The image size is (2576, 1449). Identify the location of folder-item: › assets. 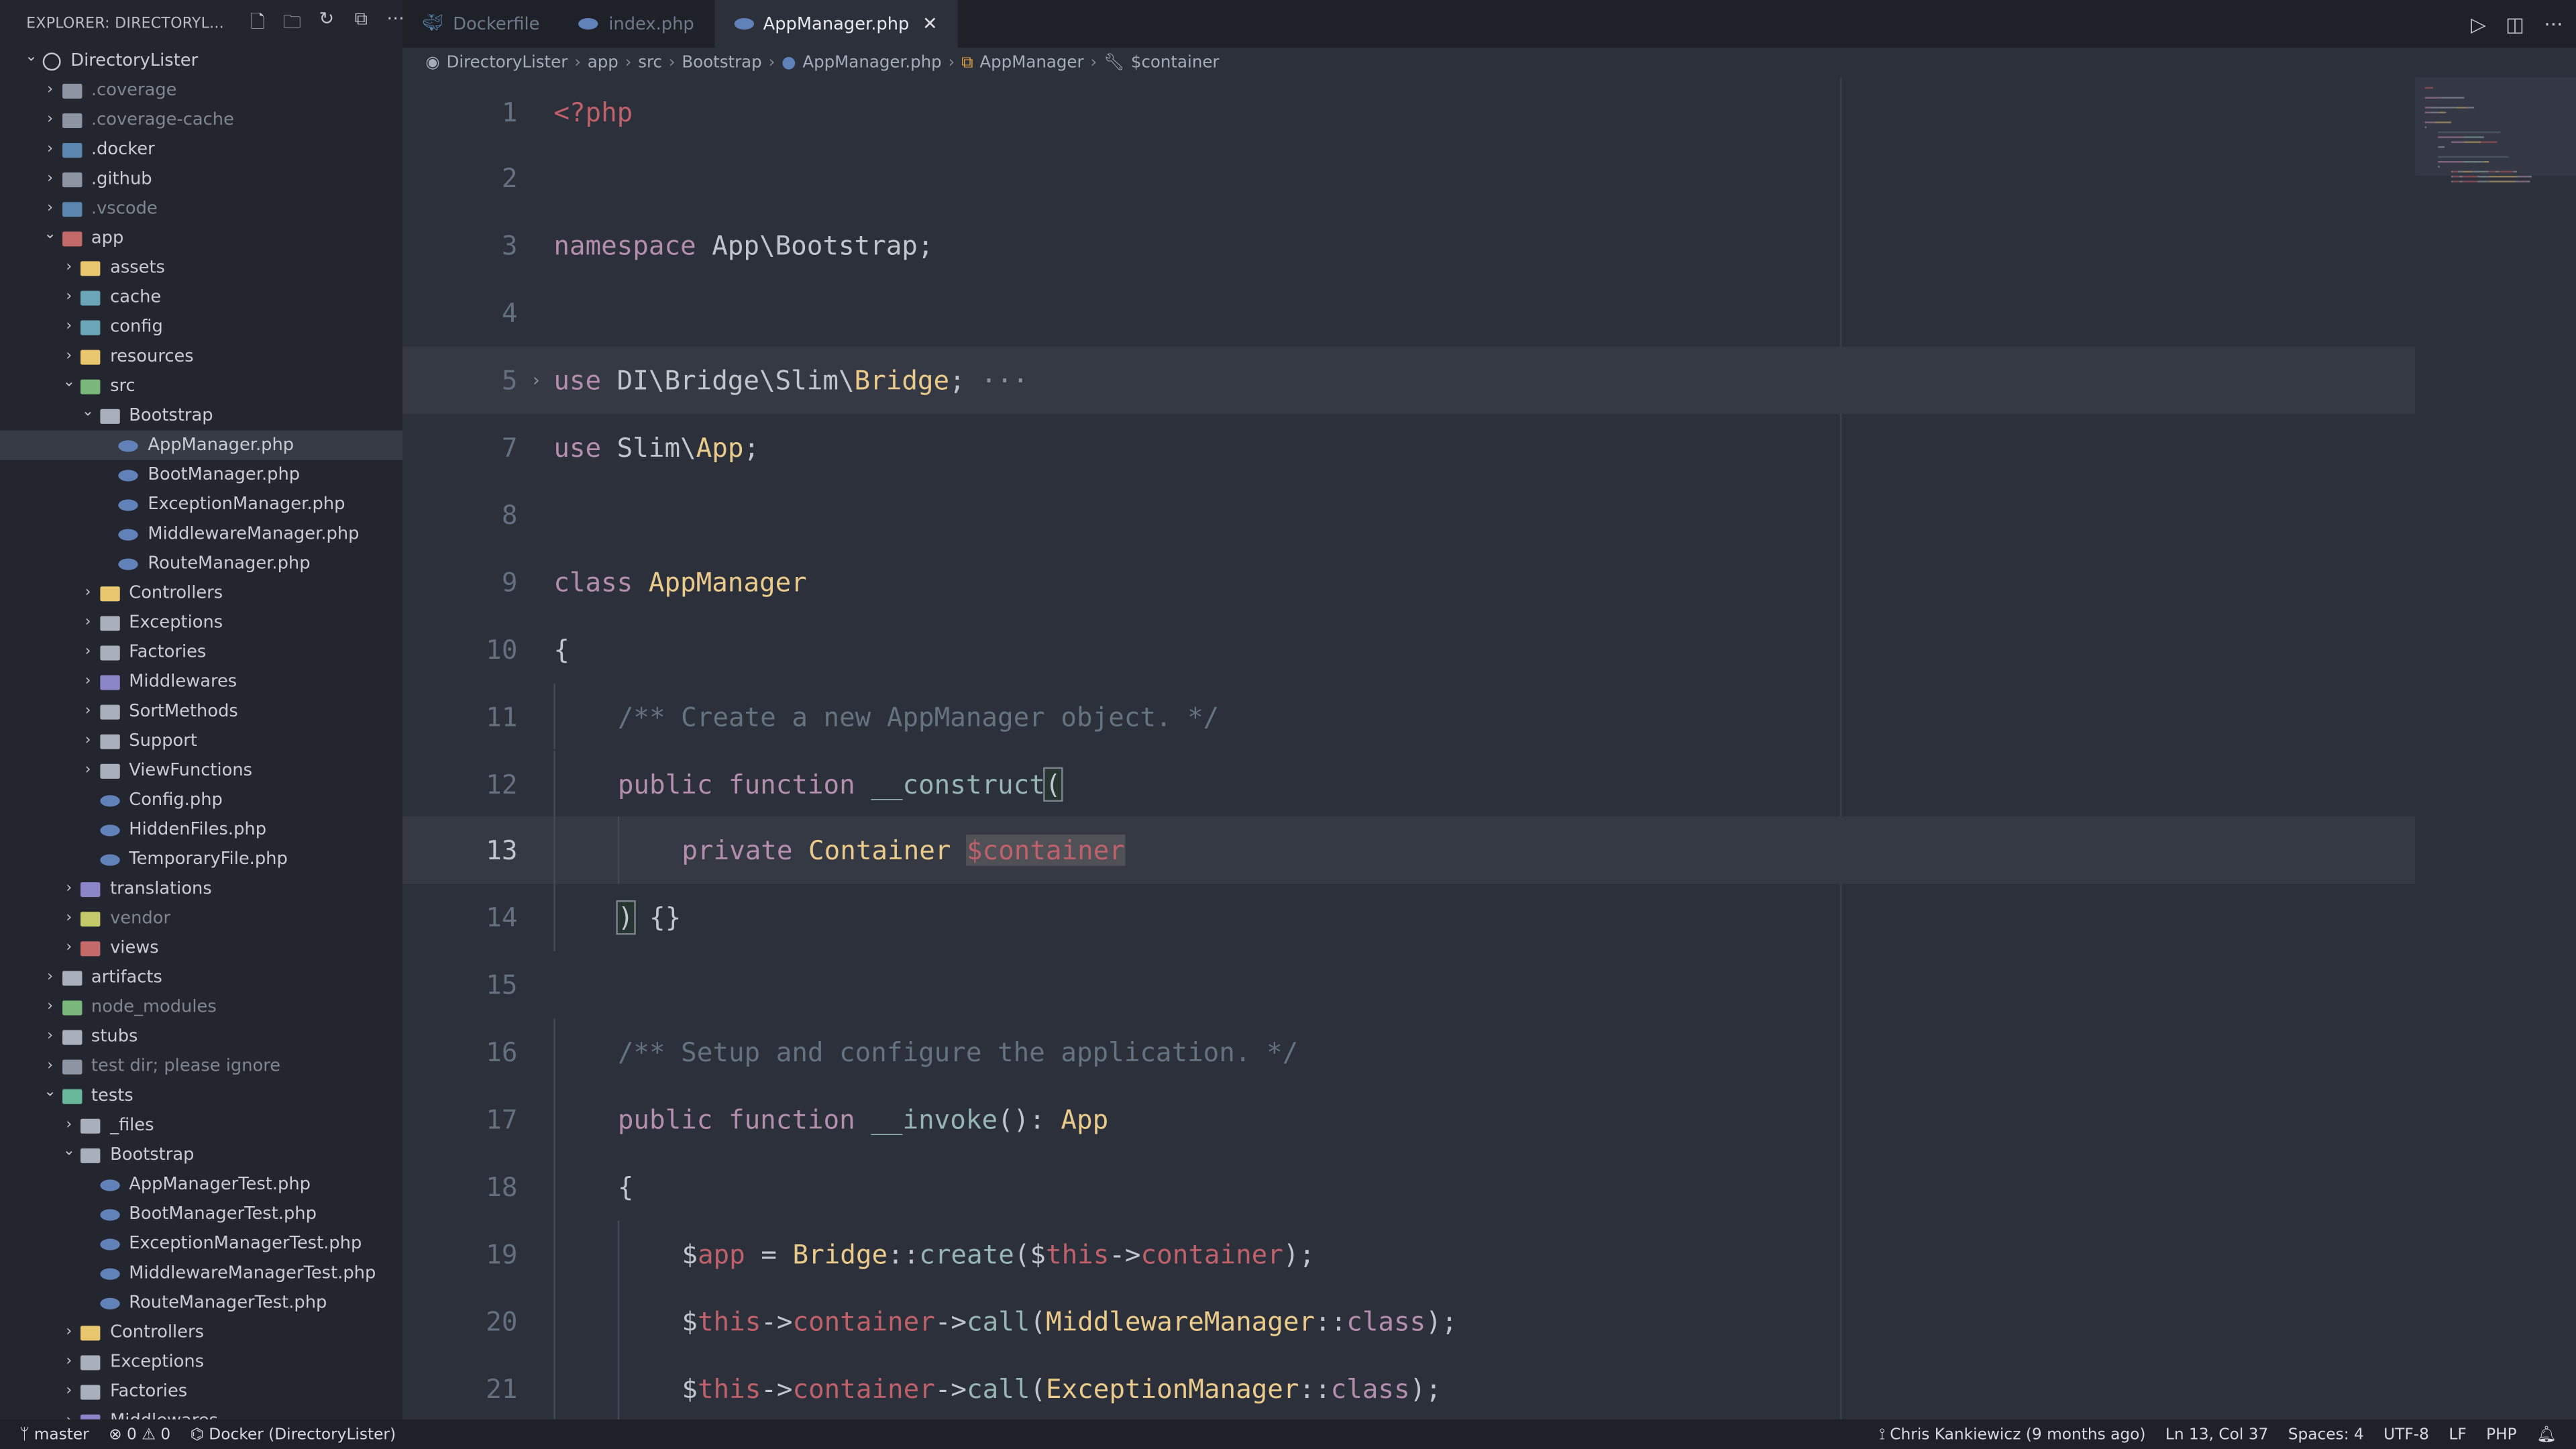
(201, 267).